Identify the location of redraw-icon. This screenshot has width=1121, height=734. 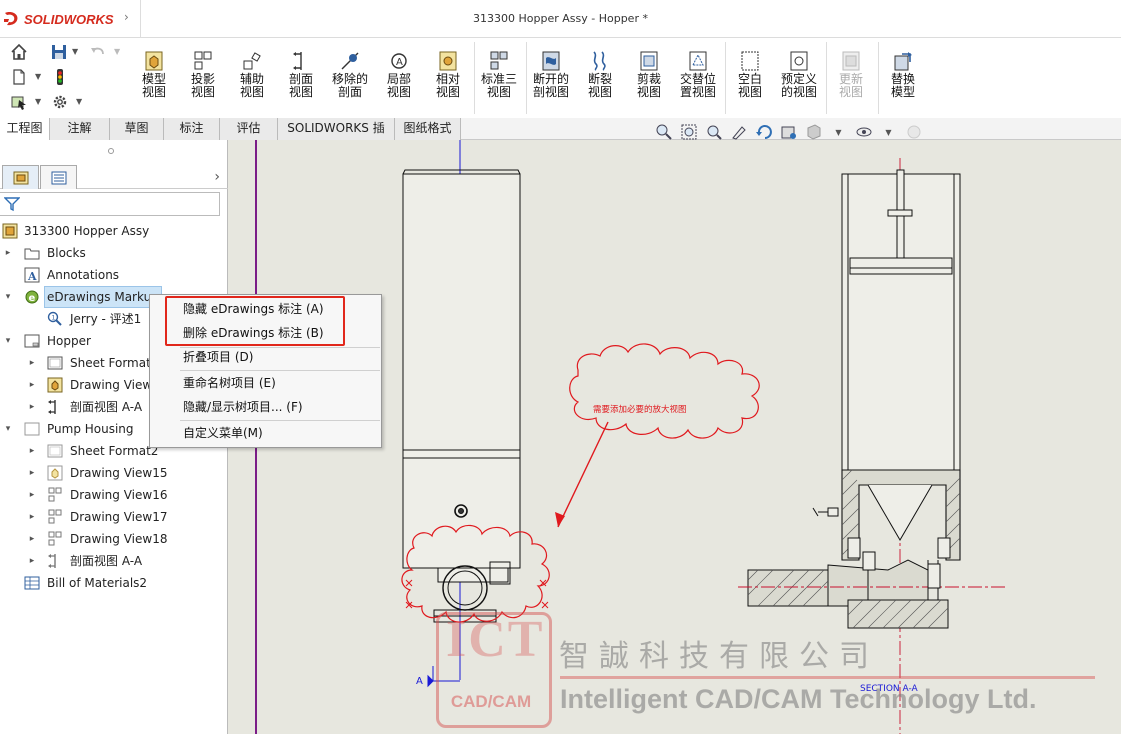
(763, 132).